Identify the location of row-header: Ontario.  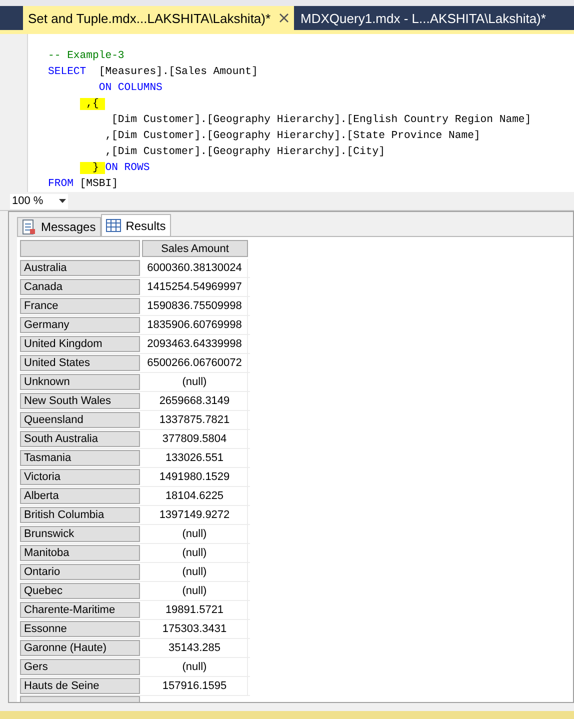
(80, 572).